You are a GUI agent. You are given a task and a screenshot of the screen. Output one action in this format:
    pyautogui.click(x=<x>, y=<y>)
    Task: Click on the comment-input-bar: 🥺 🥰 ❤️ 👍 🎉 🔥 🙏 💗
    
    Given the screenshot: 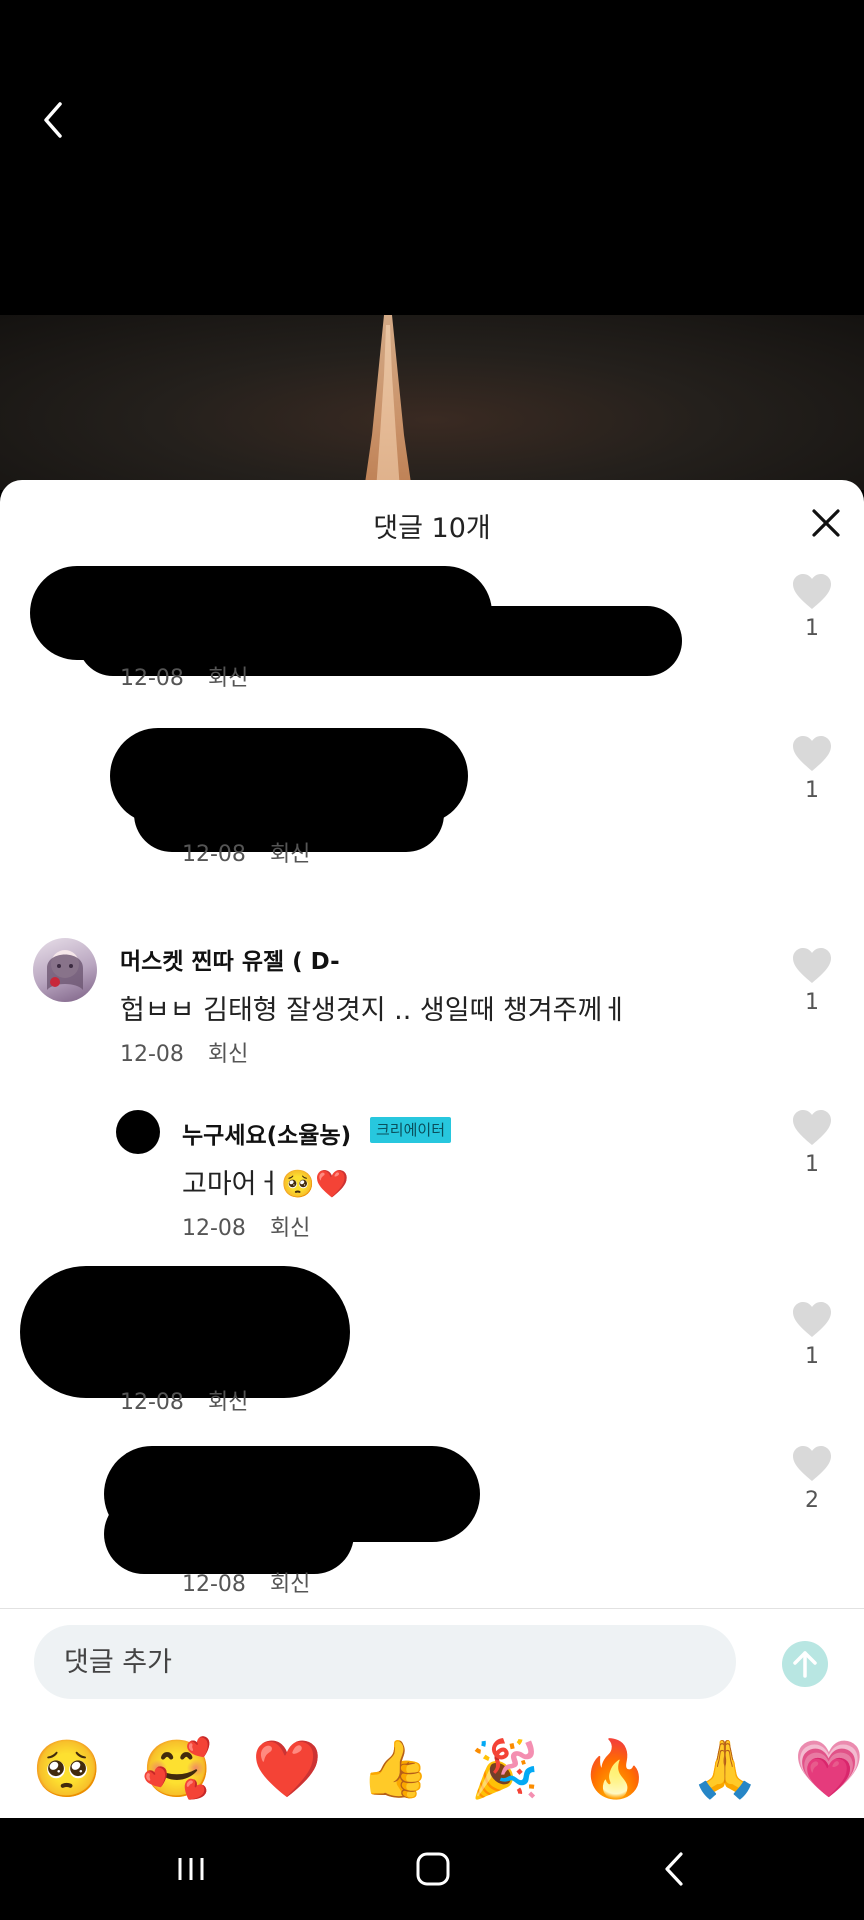 What is the action you would take?
    pyautogui.click(x=432, y=1723)
    